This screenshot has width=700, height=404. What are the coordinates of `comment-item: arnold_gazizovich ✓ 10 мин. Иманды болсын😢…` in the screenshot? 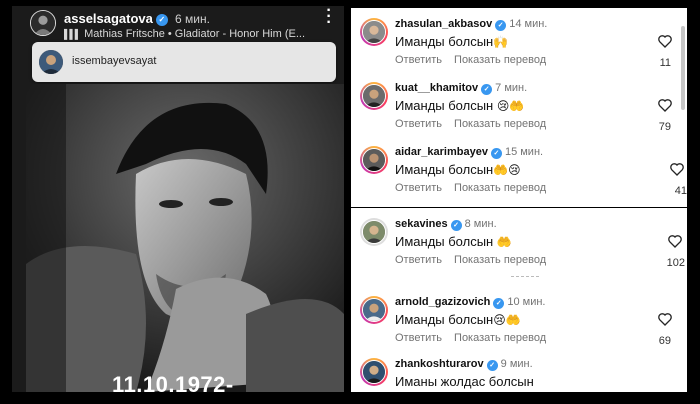 It's located at (519, 318).